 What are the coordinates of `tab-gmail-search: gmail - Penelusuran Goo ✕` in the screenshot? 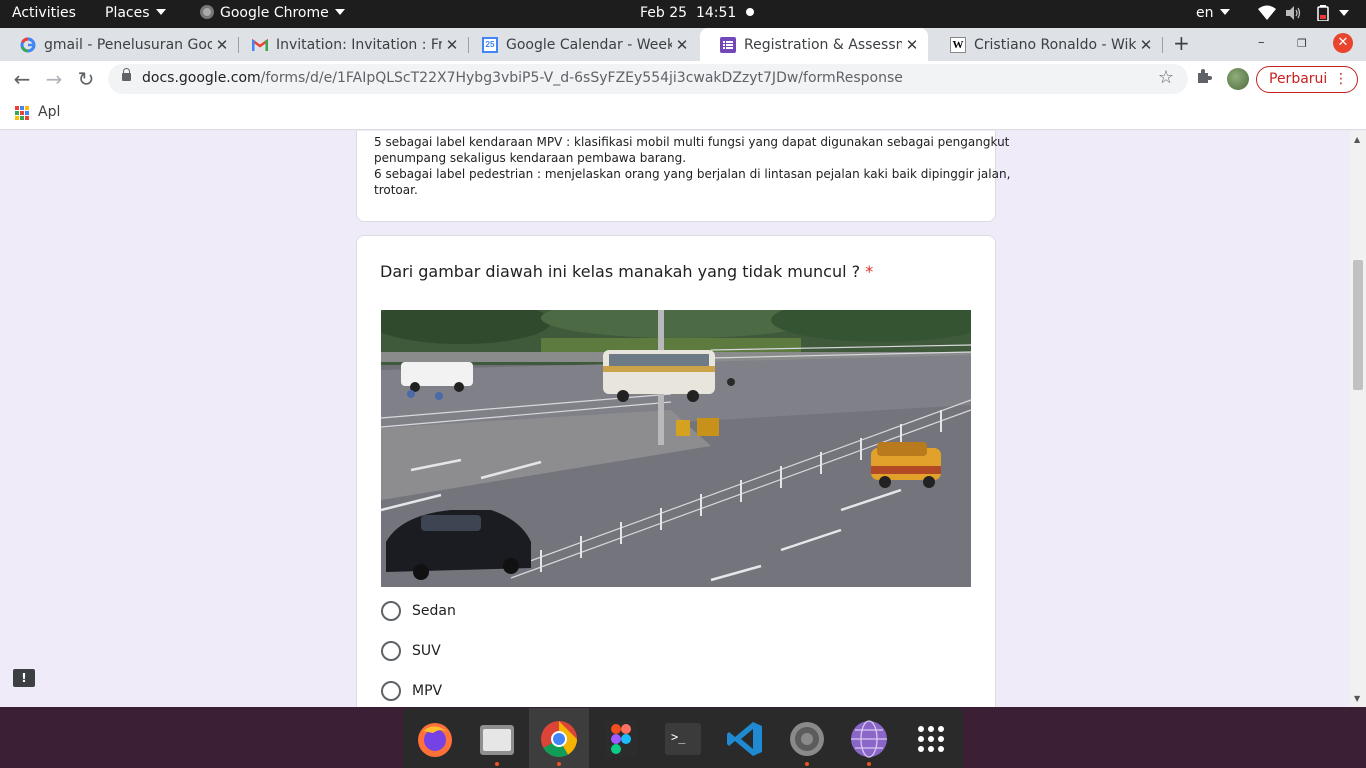 It's located at (119, 44).